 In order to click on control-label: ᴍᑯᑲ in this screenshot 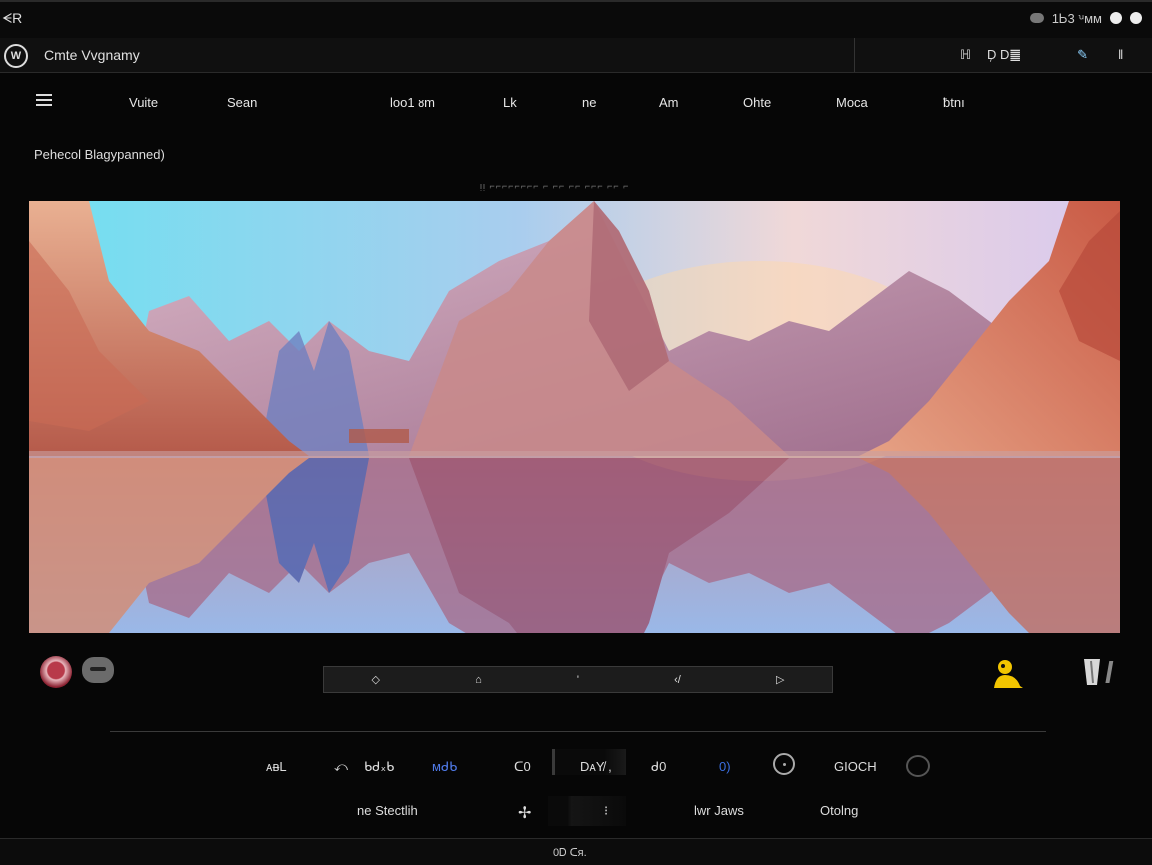, I will do `click(444, 767)`.